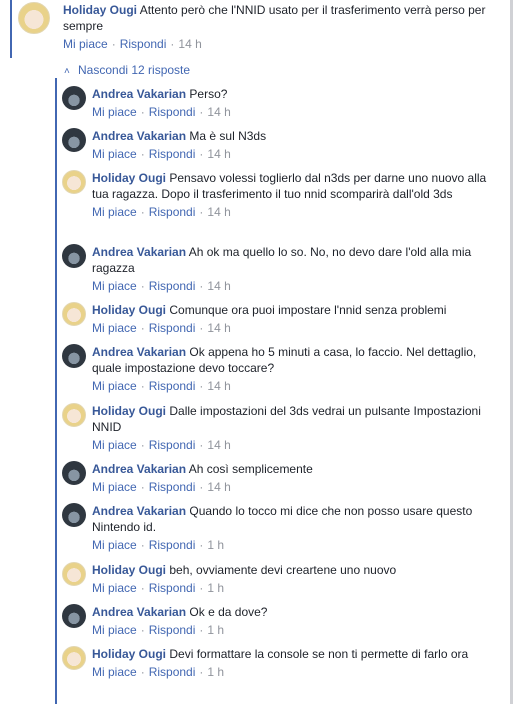  Describe the element at coordinates (208, 94) in the screenshot. I see `comment-text: Perso?` at that location.